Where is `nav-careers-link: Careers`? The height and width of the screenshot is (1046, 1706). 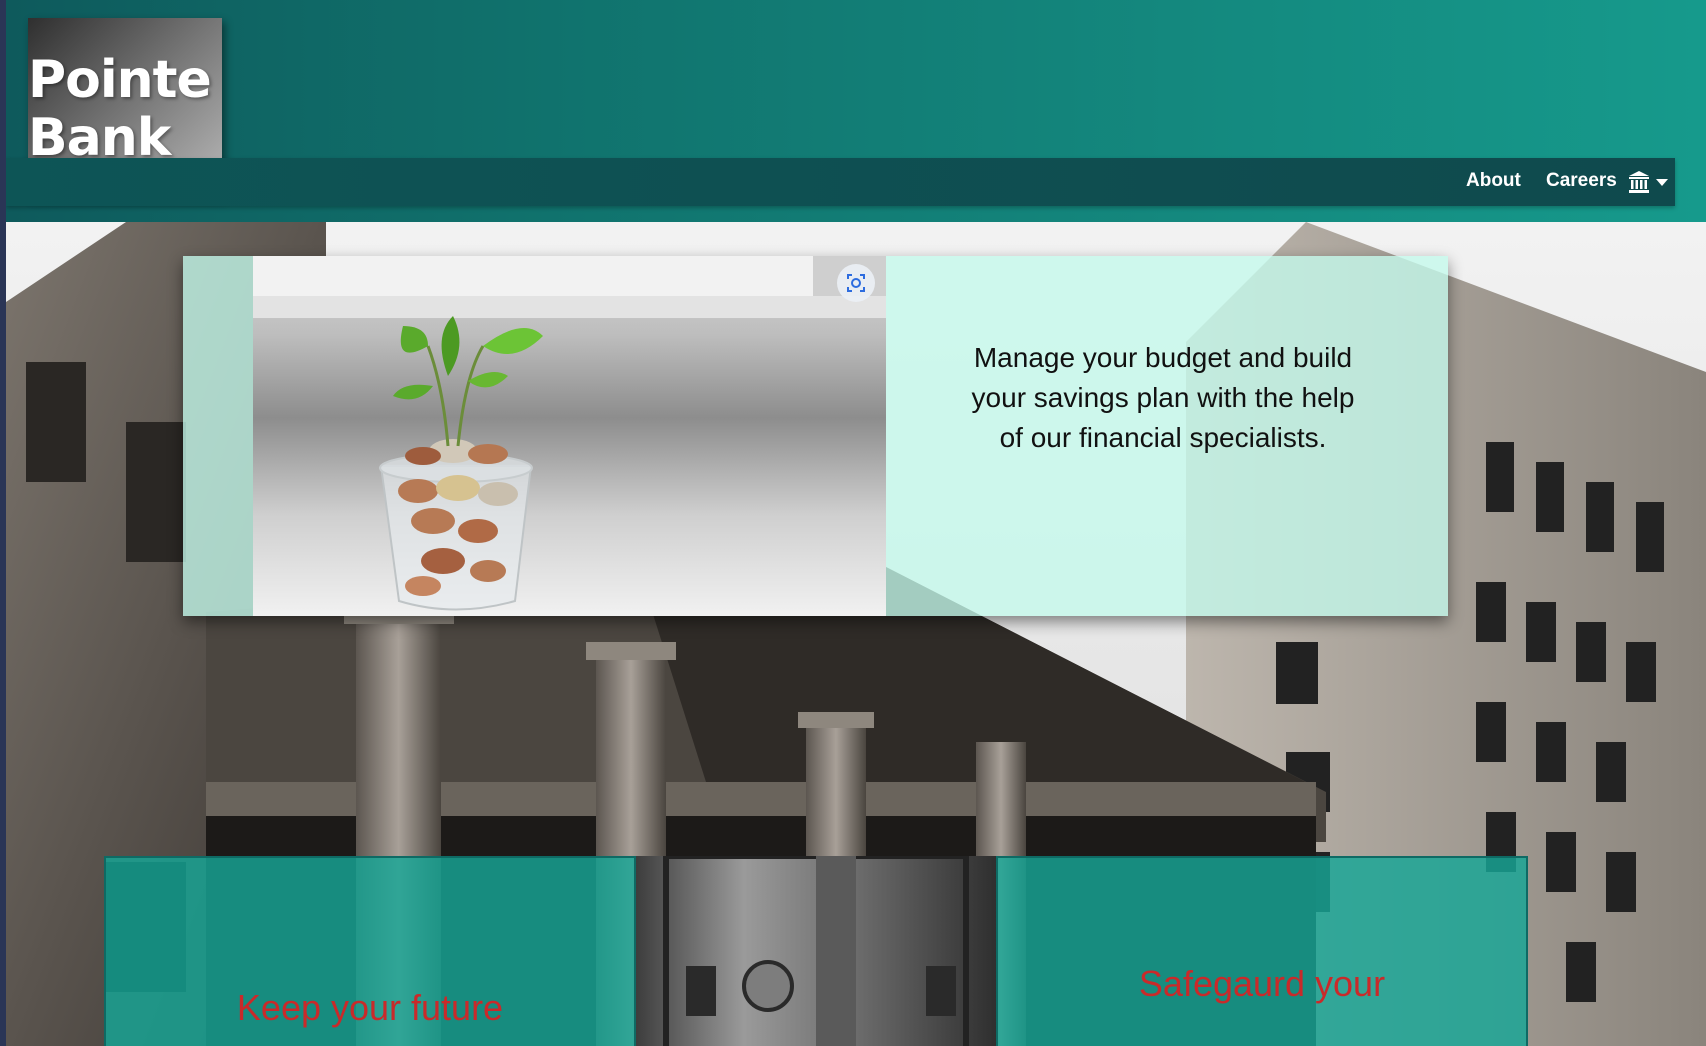
nav-careers-link: Careers is located at coordinates (1581, 181).